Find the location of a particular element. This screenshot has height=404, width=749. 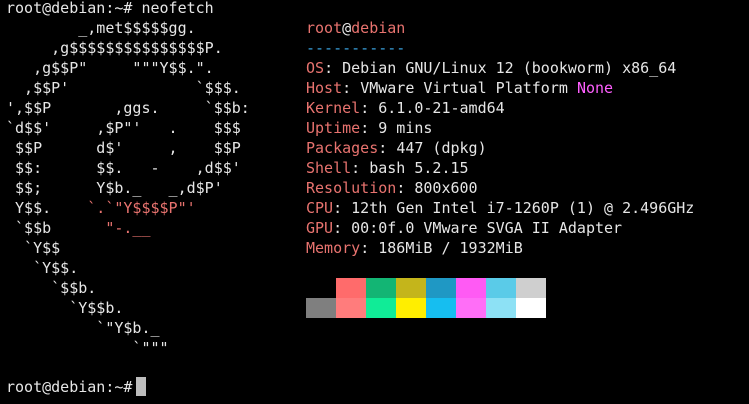

info-value-extra: None is located at coordinates (595, 88).